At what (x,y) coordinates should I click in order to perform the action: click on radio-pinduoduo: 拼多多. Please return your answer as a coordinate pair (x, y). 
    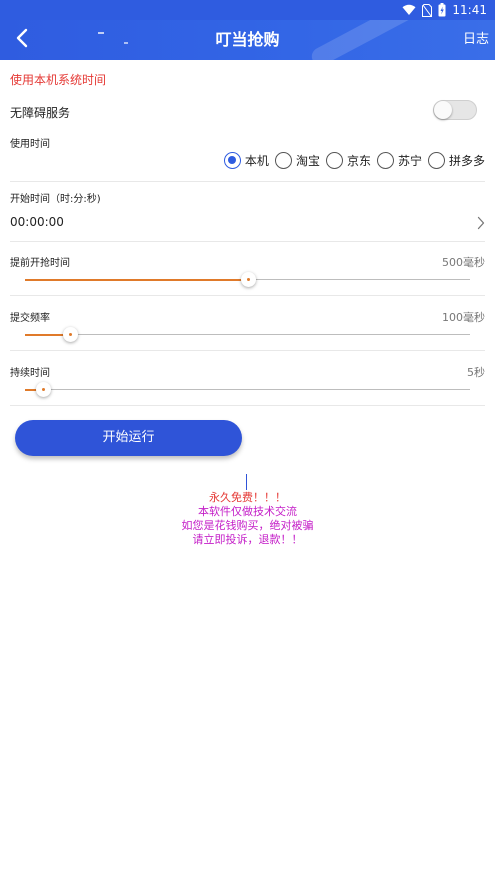
    Looking at the image, I should click on (456, 160).